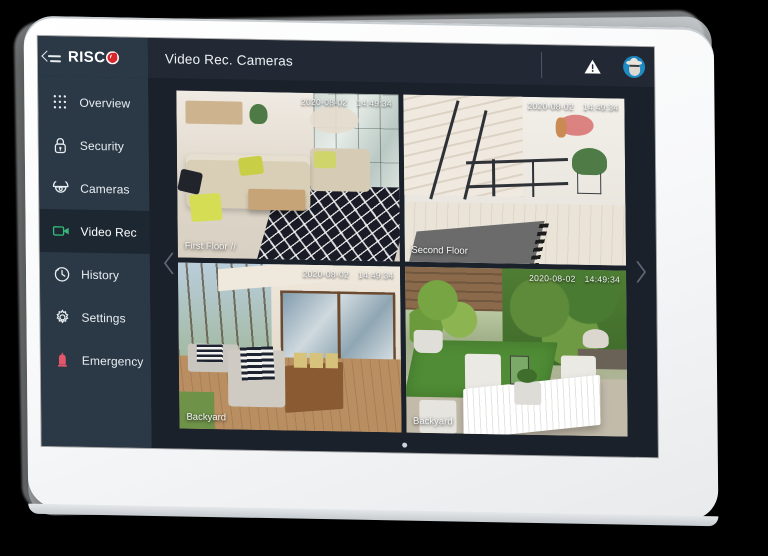 This screenshot has width=768, height=556. I want to click on sidebar-item-overview: Overview, so click(93, 102).